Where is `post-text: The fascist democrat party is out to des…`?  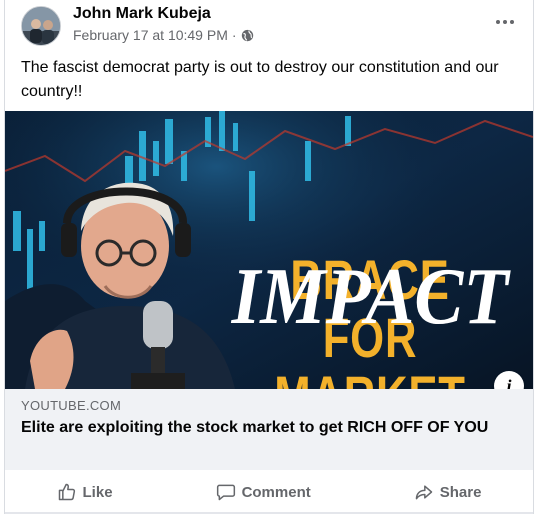
post-text: The fascist democrat party is out to des… is located at coordinates (260, 79).